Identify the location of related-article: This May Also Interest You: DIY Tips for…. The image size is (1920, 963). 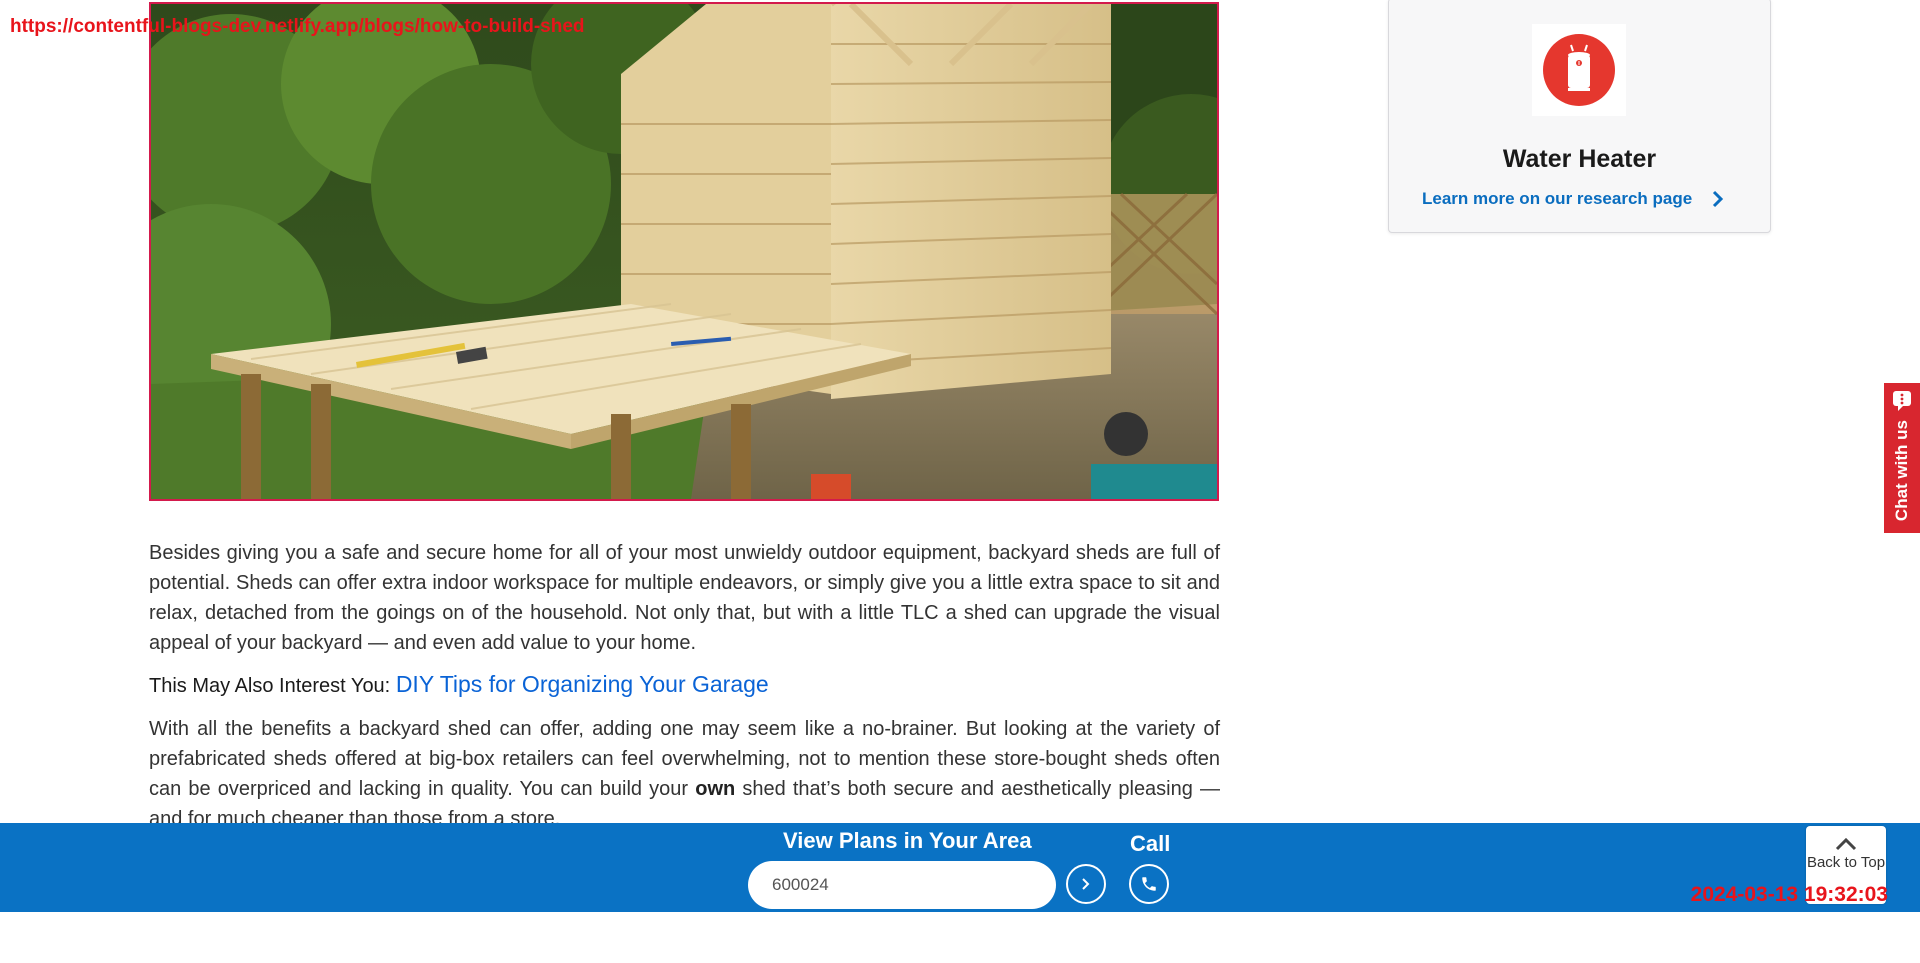
(684, 685).